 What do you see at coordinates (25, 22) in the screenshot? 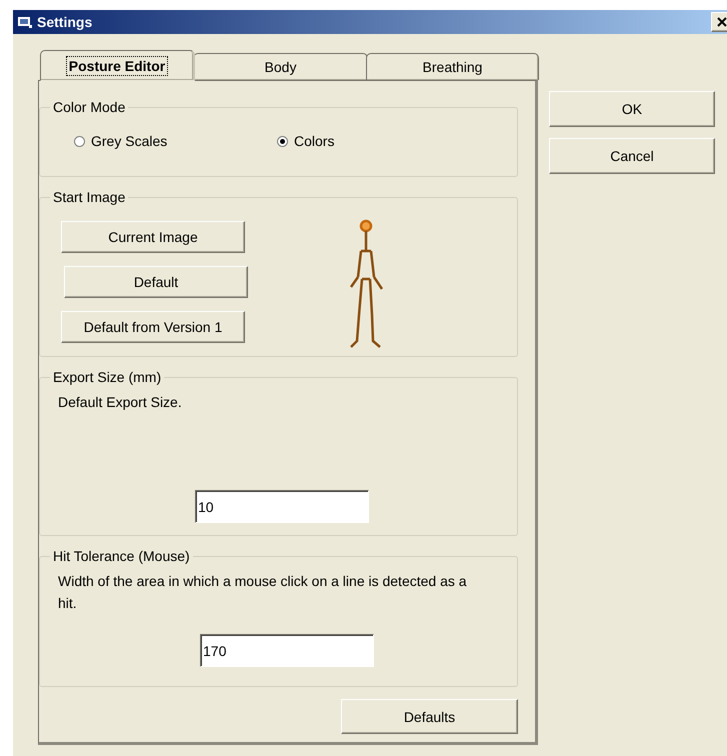
I see `window-icon` at bounding box center [25, 22].